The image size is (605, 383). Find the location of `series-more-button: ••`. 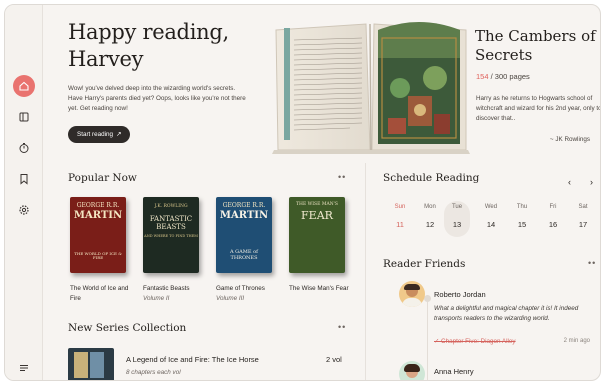

series-more-button: •• is located at coordinates (342, 327).